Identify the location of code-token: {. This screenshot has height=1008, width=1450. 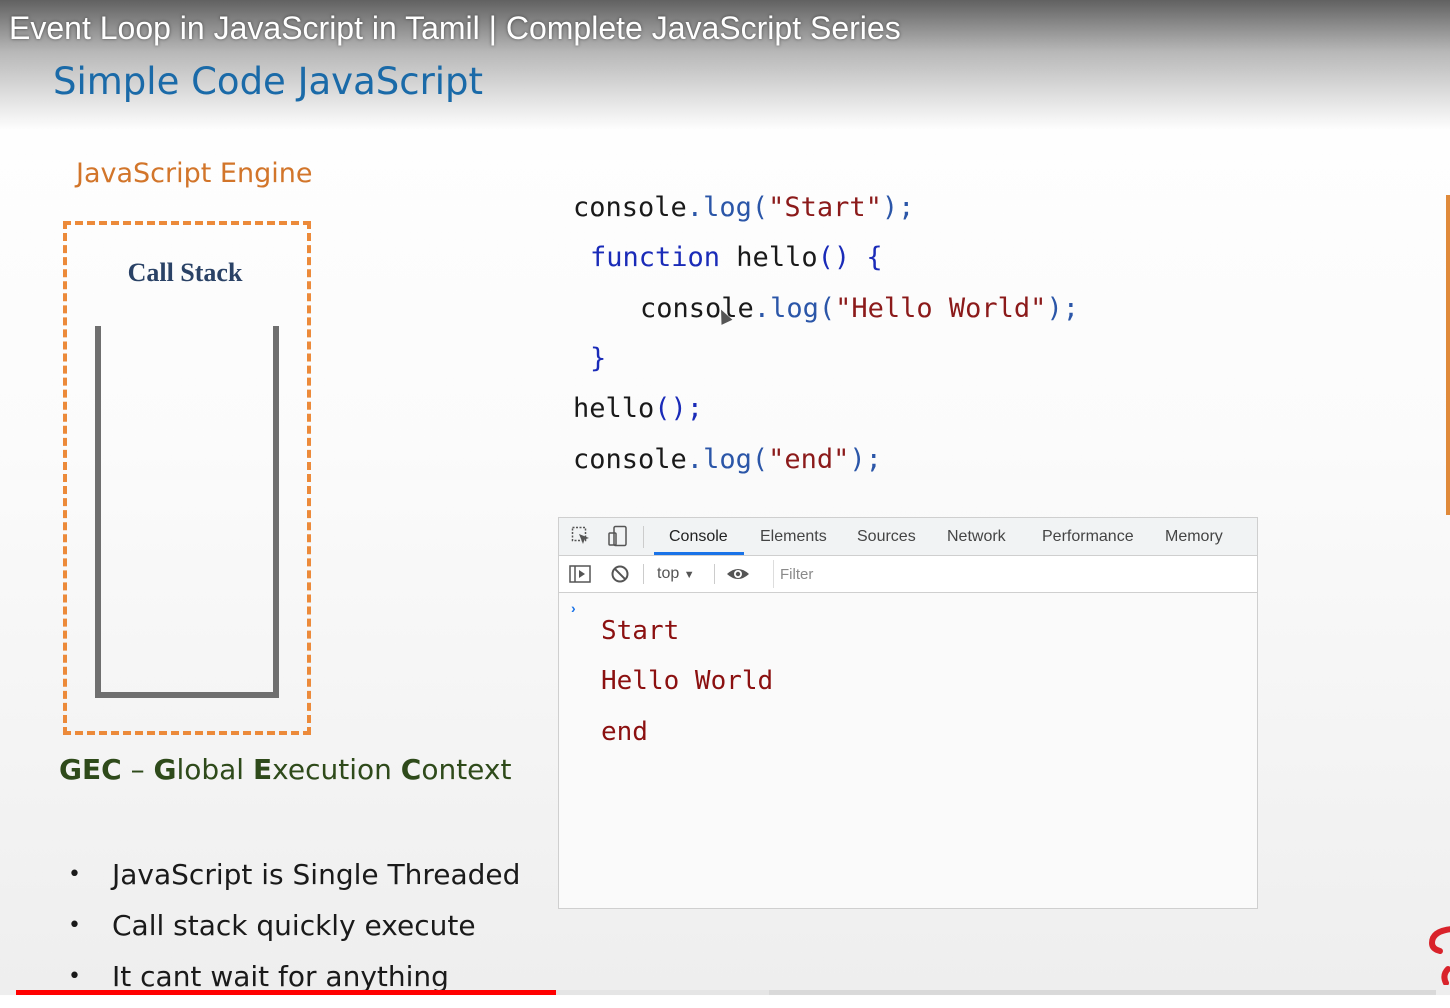
(866, 257).